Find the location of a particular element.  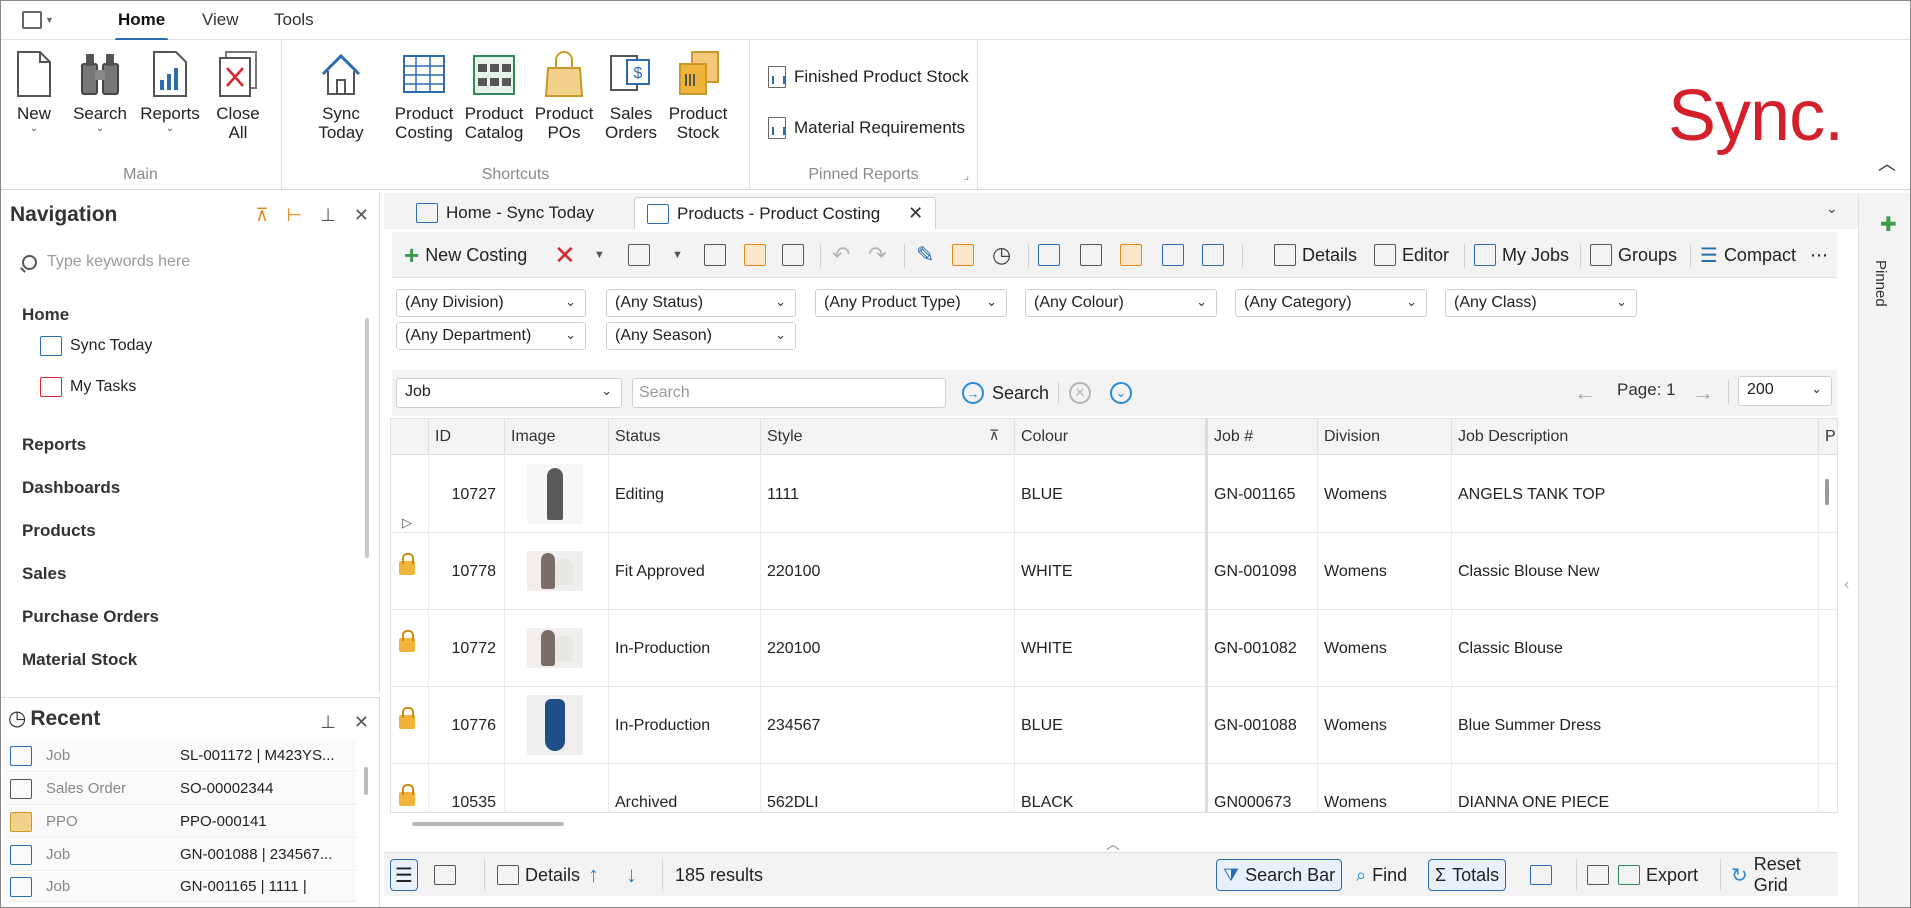

app-menu-button: ▼ is located at coordinates (40, 20).